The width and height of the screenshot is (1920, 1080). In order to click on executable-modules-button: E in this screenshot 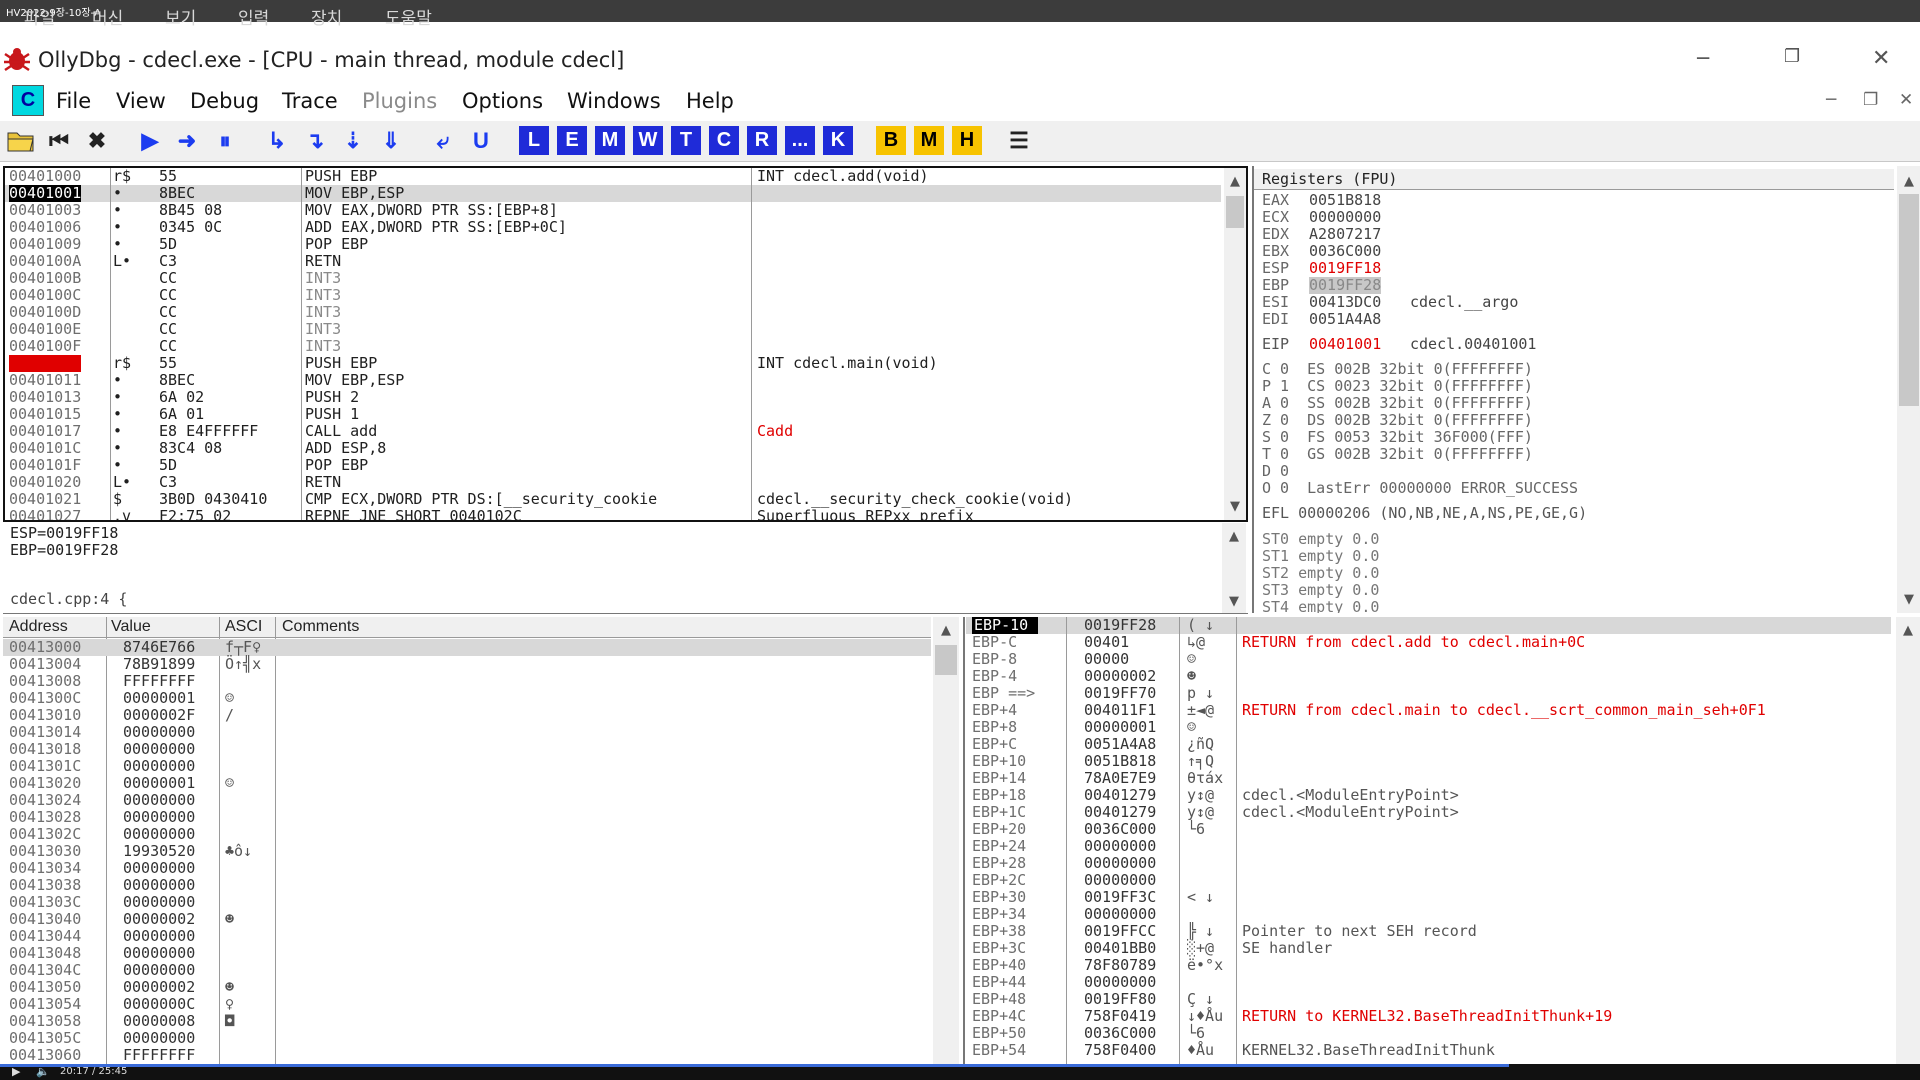, I will do `click(572, 140)`.